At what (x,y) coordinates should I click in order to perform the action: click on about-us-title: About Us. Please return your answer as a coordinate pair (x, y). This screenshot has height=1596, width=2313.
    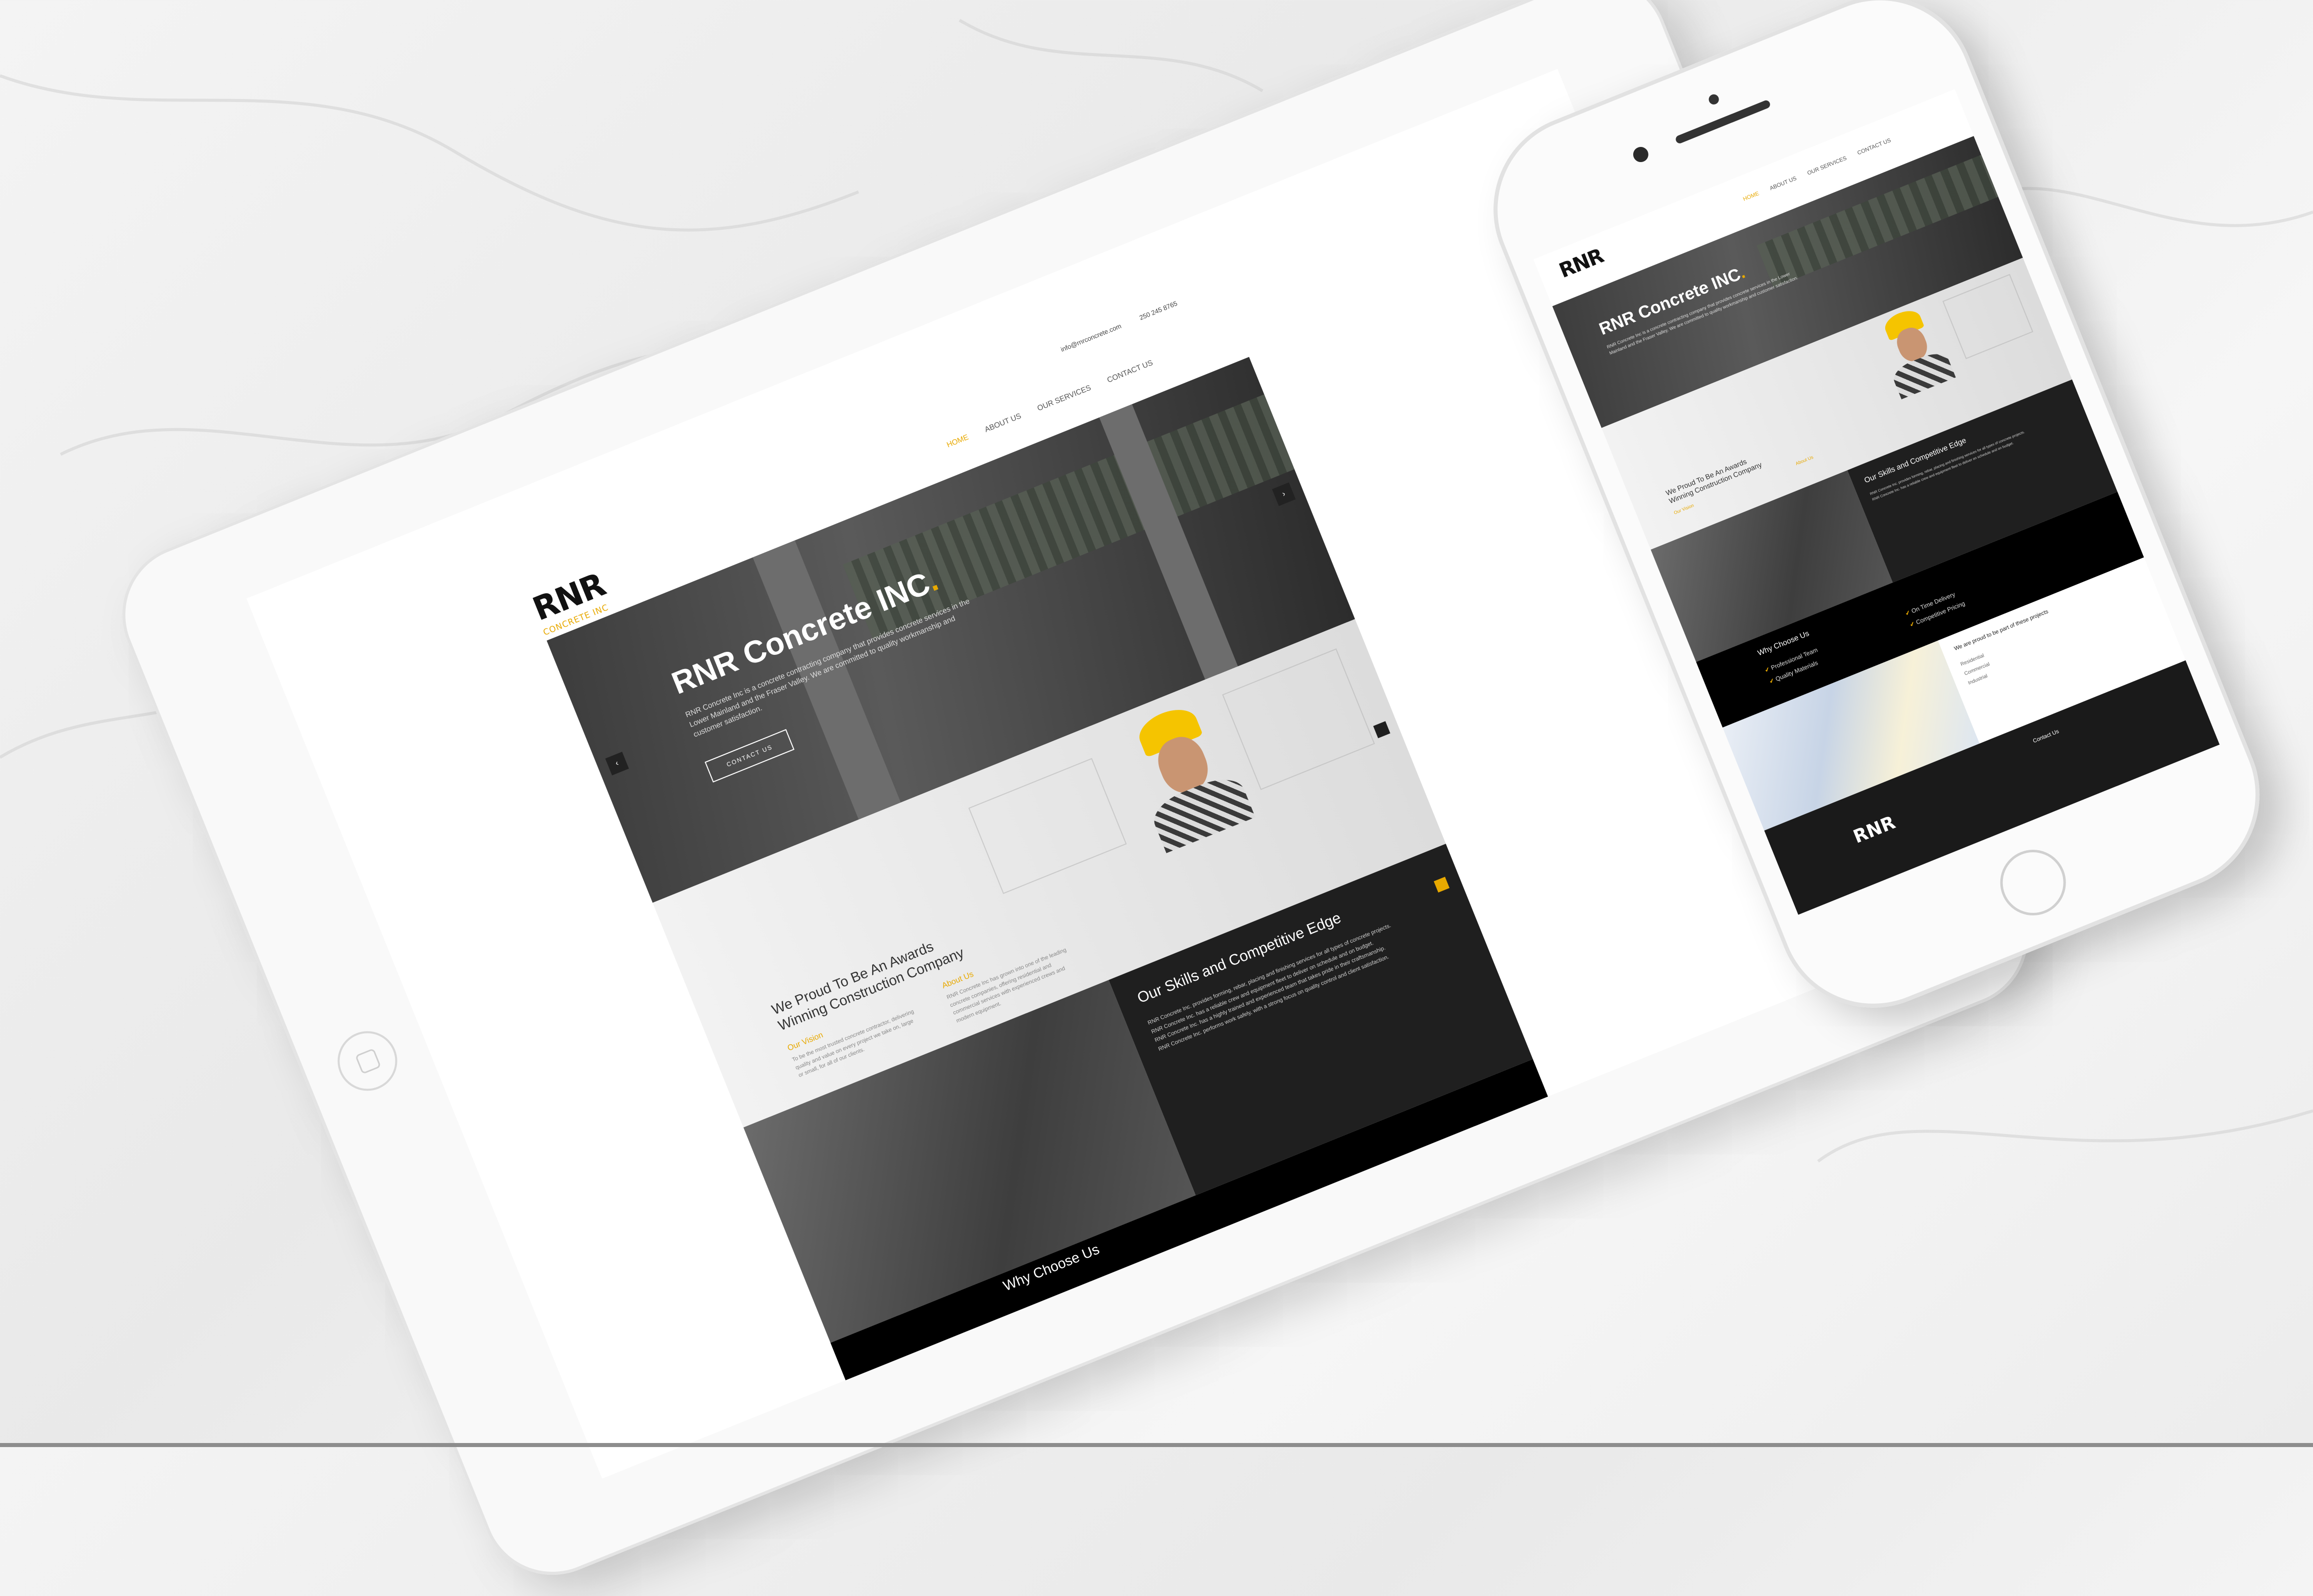
    Looking at the image, I should click on (1804, 460).